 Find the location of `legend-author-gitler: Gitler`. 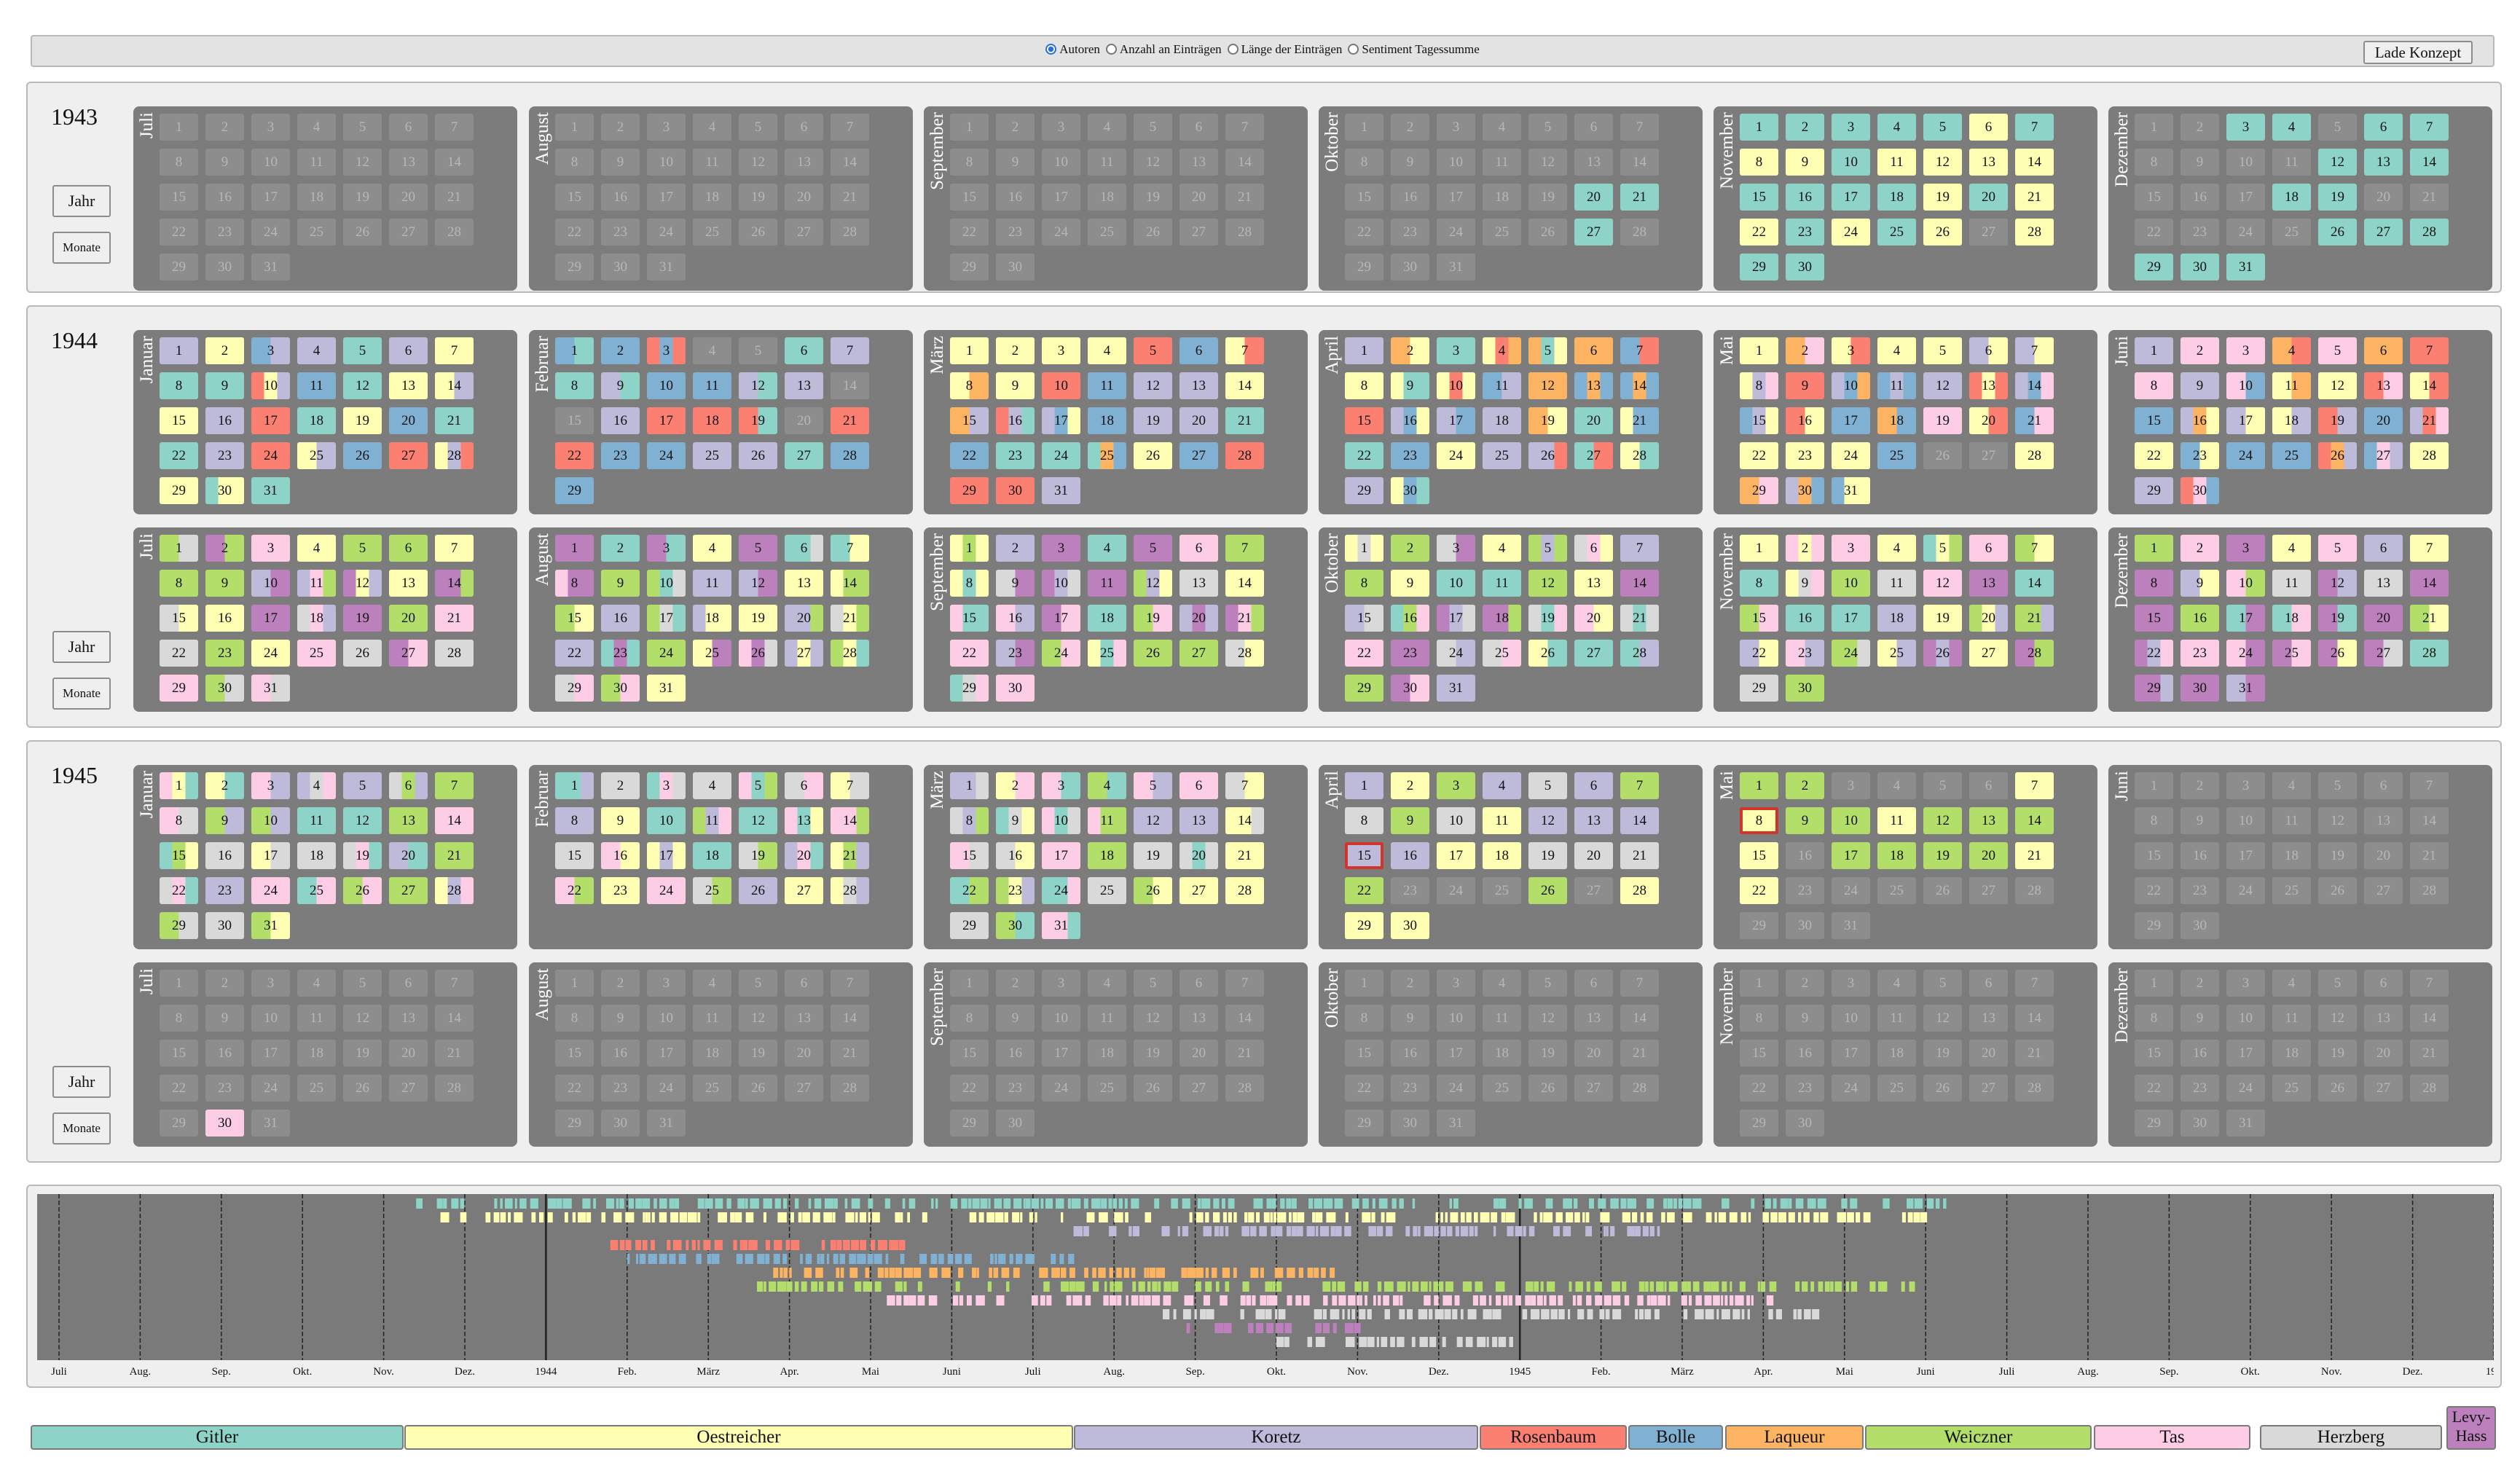

legend-author-gitler: Gitler is located at coordinates (217, 1438).